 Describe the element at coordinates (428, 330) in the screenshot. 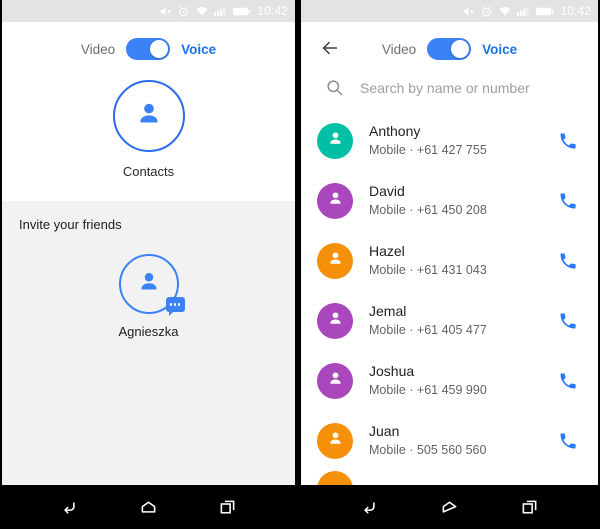

I see `contact-number: Mobile · +61 405 477` at that location.